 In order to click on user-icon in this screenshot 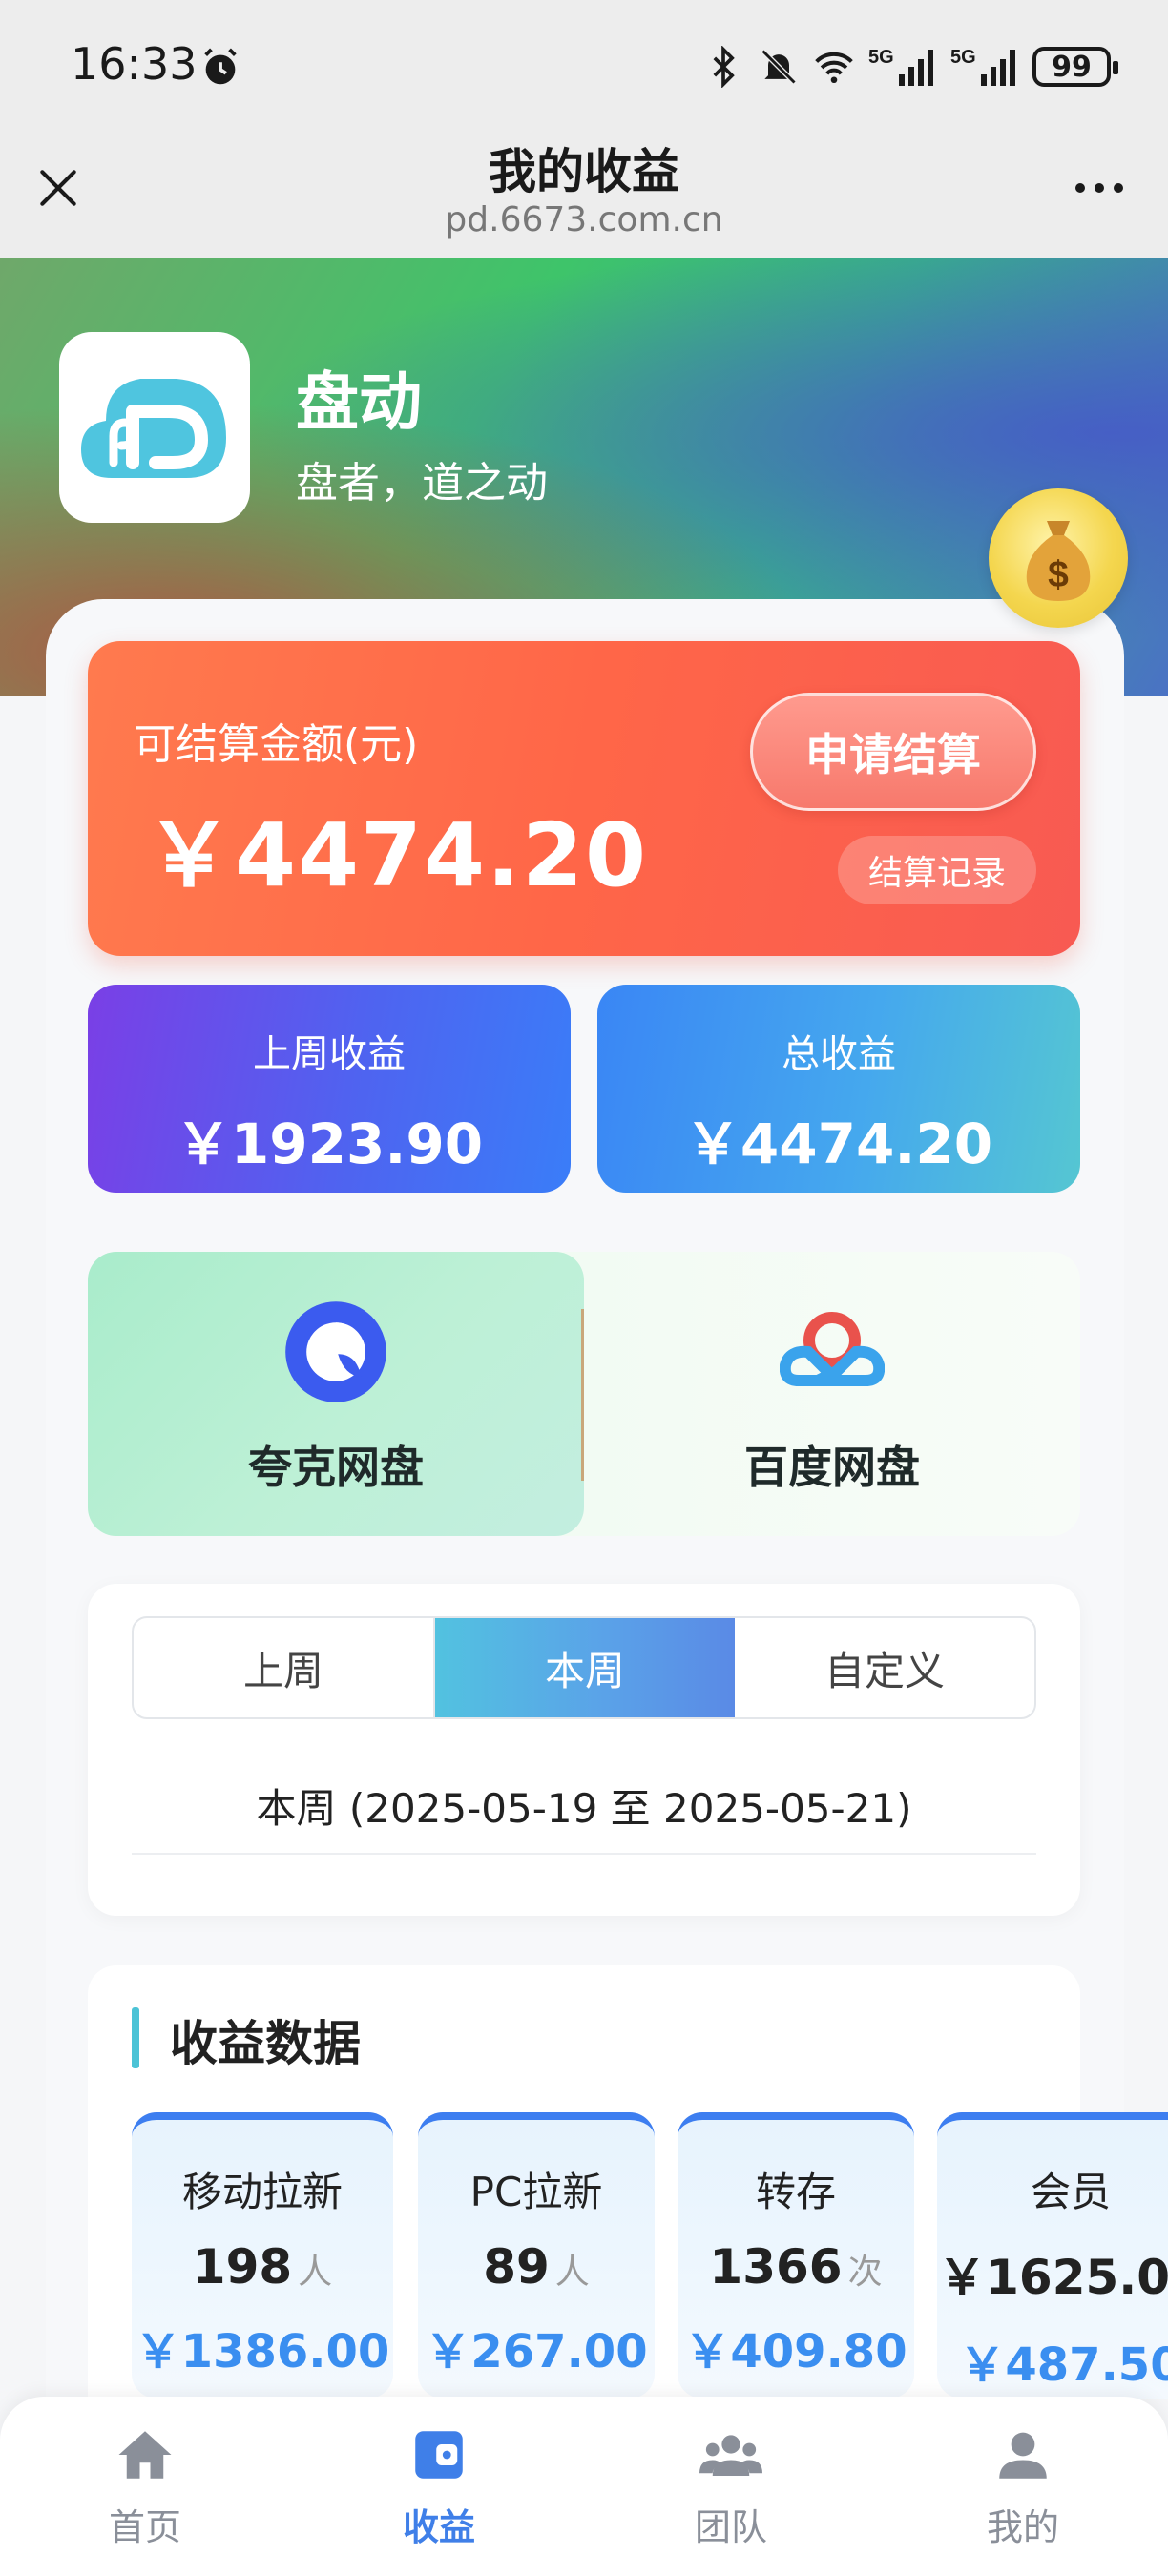, I will do `click(1023, 2455)`.